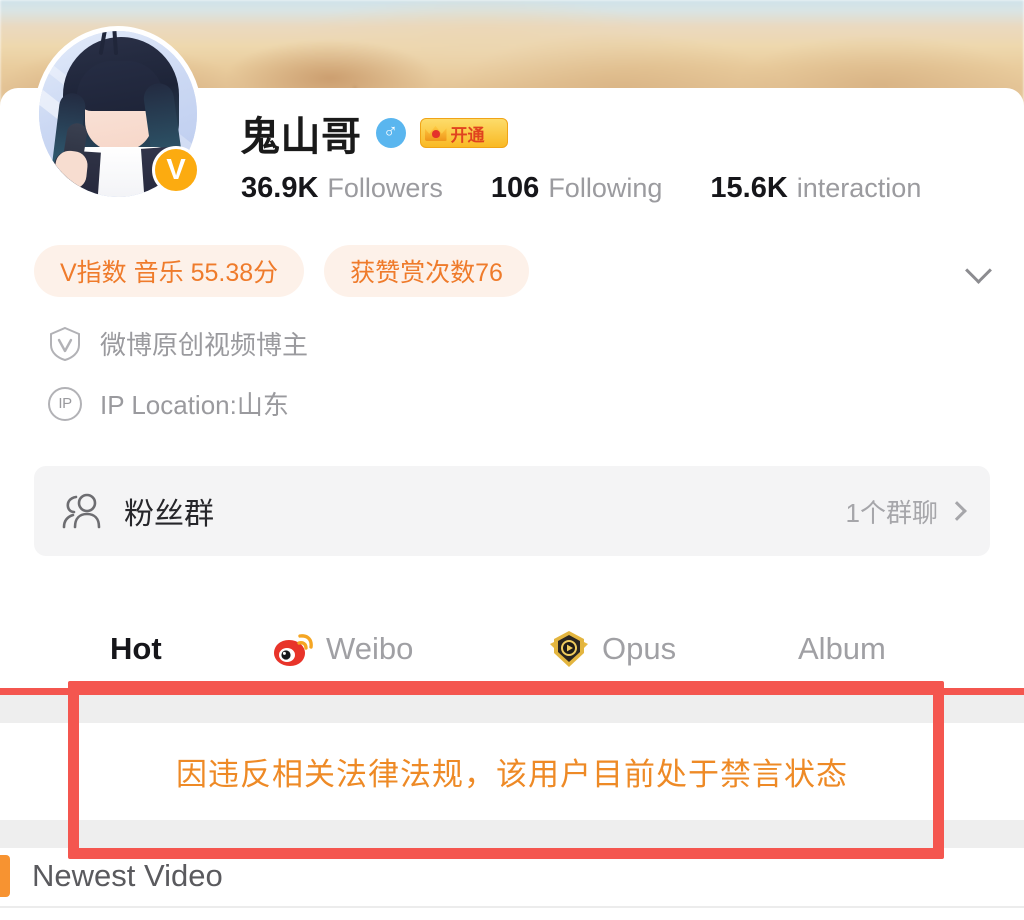 This screenshot has width=1024, height=920. Describe the element at coordinates (749, 188) in the screenshot. I see `stat-value: 15.6K` at that location.